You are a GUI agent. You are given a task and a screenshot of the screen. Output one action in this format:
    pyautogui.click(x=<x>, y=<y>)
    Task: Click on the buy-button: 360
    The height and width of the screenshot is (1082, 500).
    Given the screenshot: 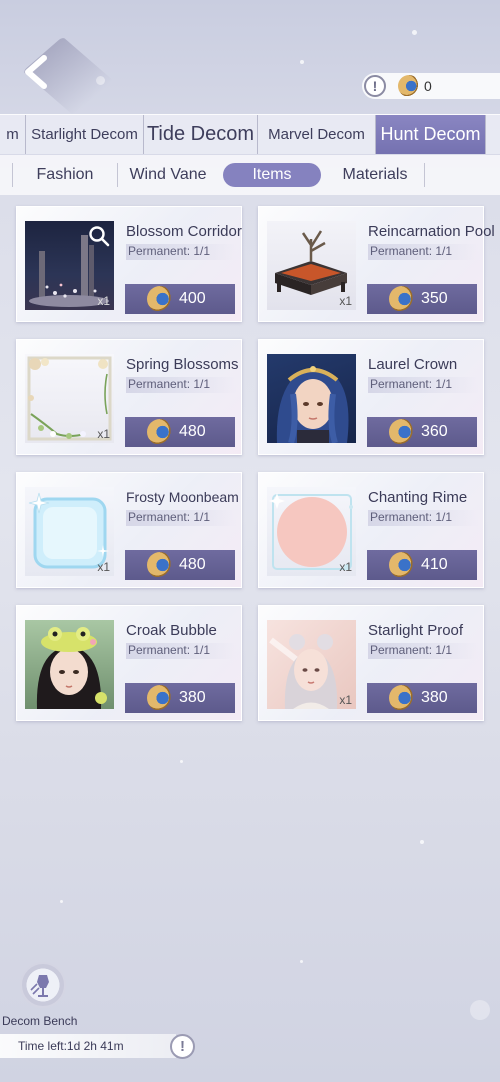 What is the action you would take?
    pyautogui.click(x=422, y=432)
    